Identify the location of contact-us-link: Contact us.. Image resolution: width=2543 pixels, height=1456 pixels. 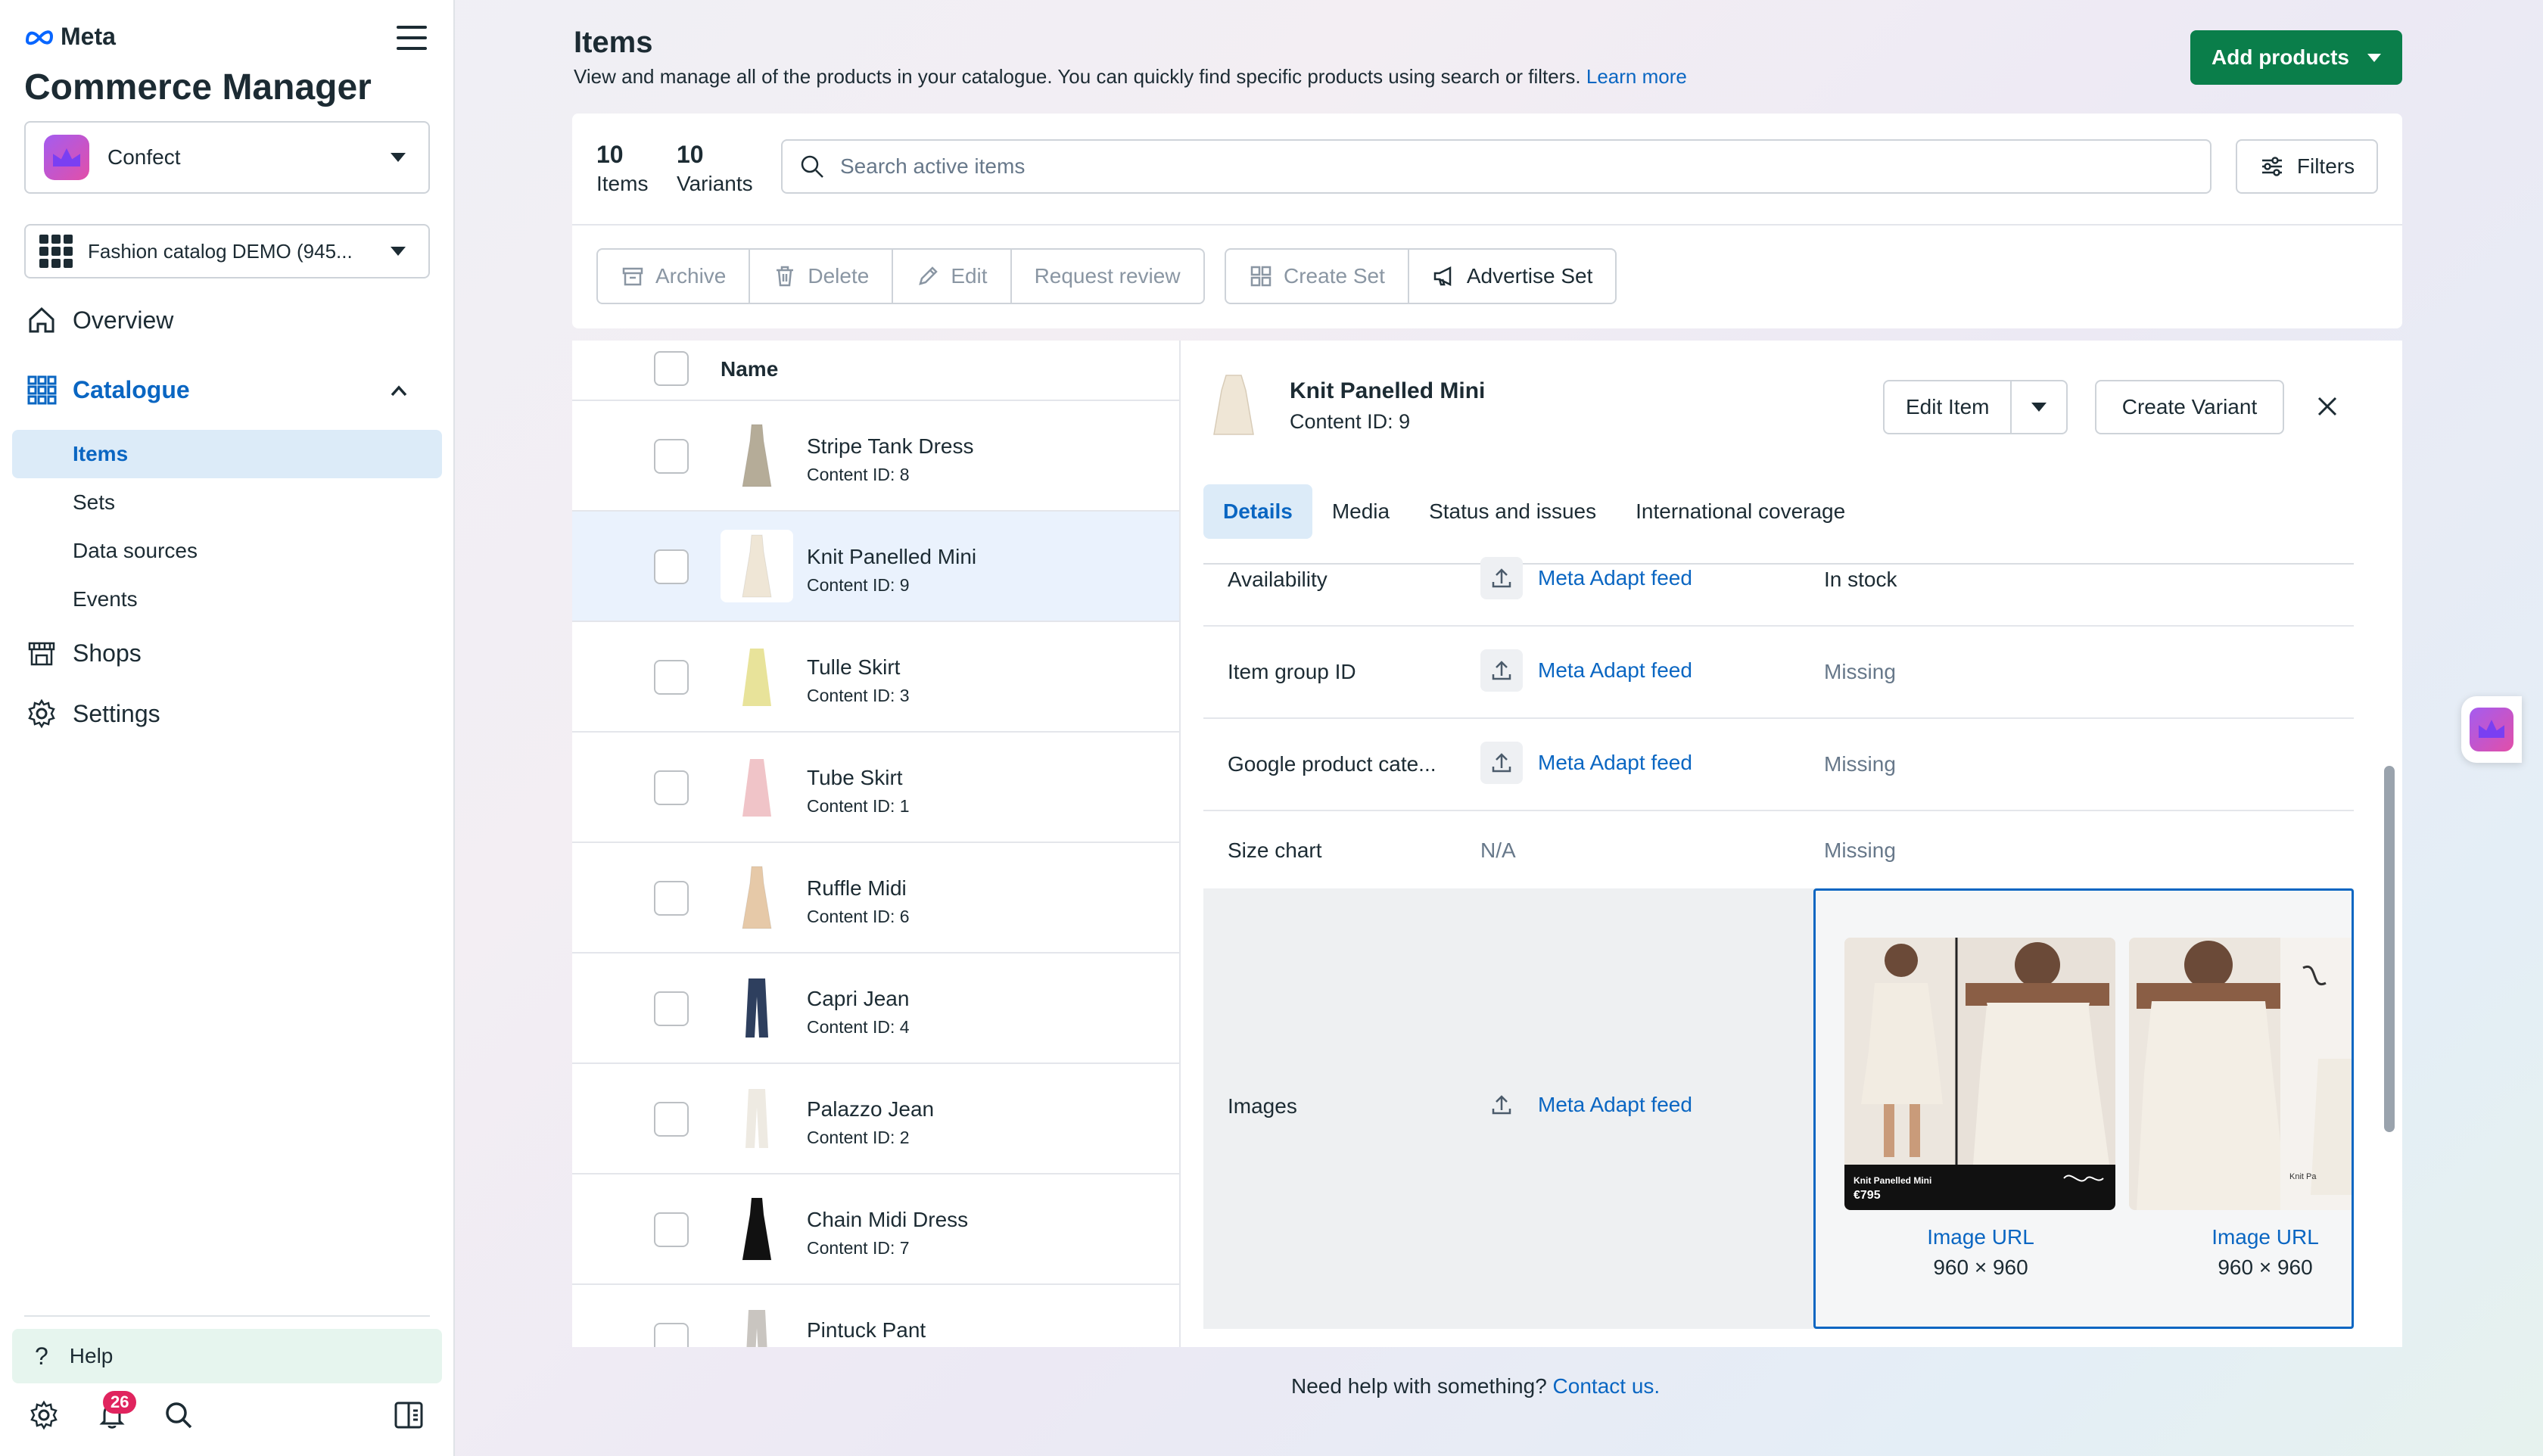
(1607, 1386).